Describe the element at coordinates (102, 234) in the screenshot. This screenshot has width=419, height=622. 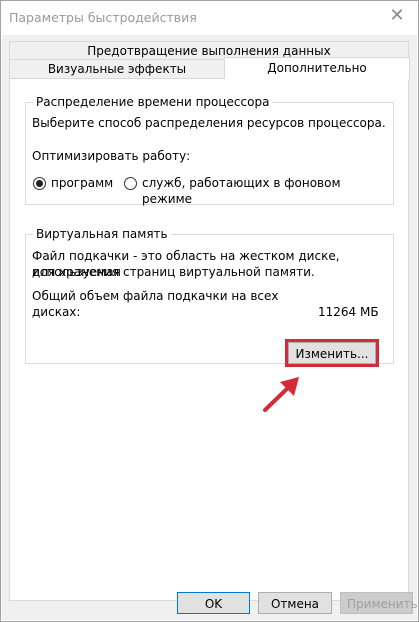
I see `virtual-memory-title: Виртуальная память` at that location.